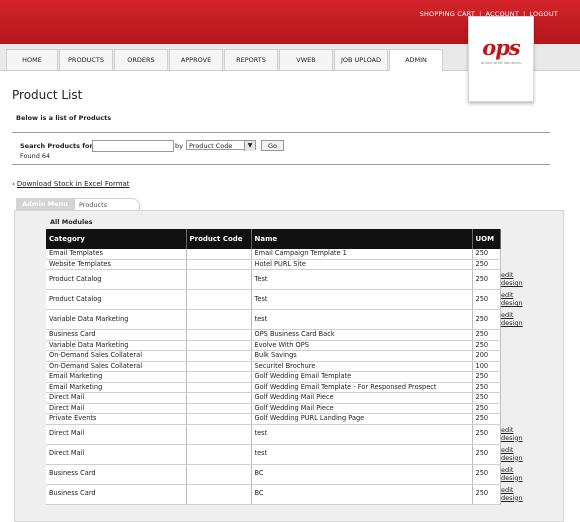  Describe the element at coordinates (116, 419) in the screenshot. I see `cell-category: Private Events` at that location.